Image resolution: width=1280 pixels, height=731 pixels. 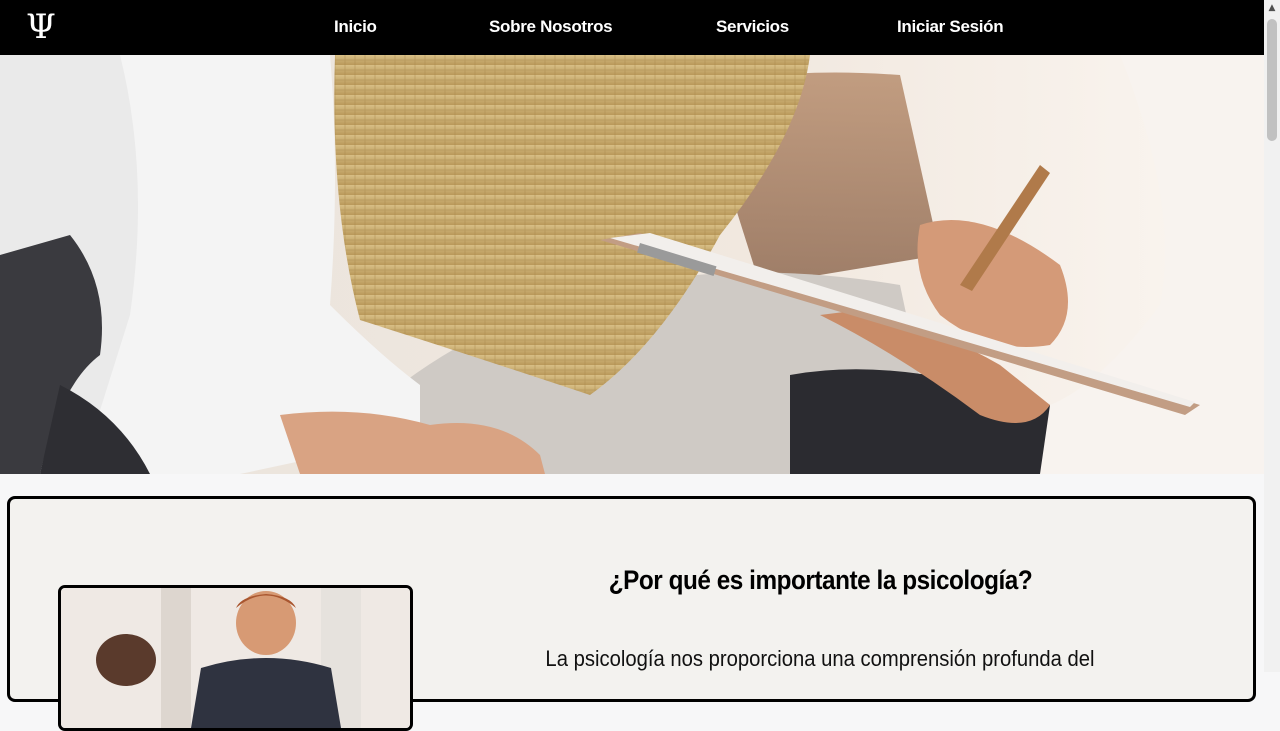 What do you see at coordinates (1272, 336) in the screenshot?
I see `vertical-scrollbar: ▲` at bounding box center [1272, 336].